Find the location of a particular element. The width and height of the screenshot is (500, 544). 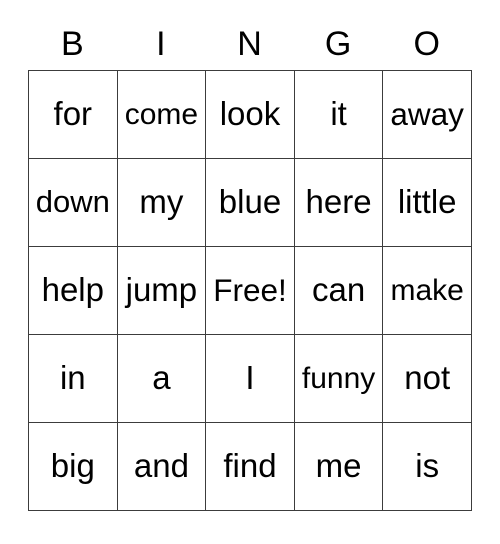

bingo-cell-g1: it is located at coordinates (339, 115).